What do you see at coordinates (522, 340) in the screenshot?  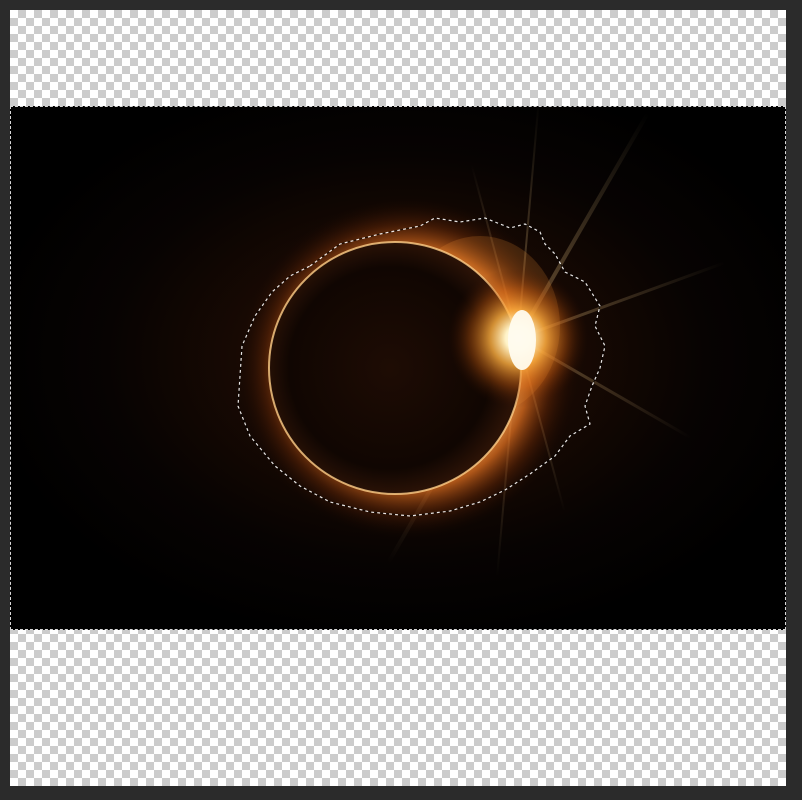 I see `flare-core` at bounding box center [522, 340].